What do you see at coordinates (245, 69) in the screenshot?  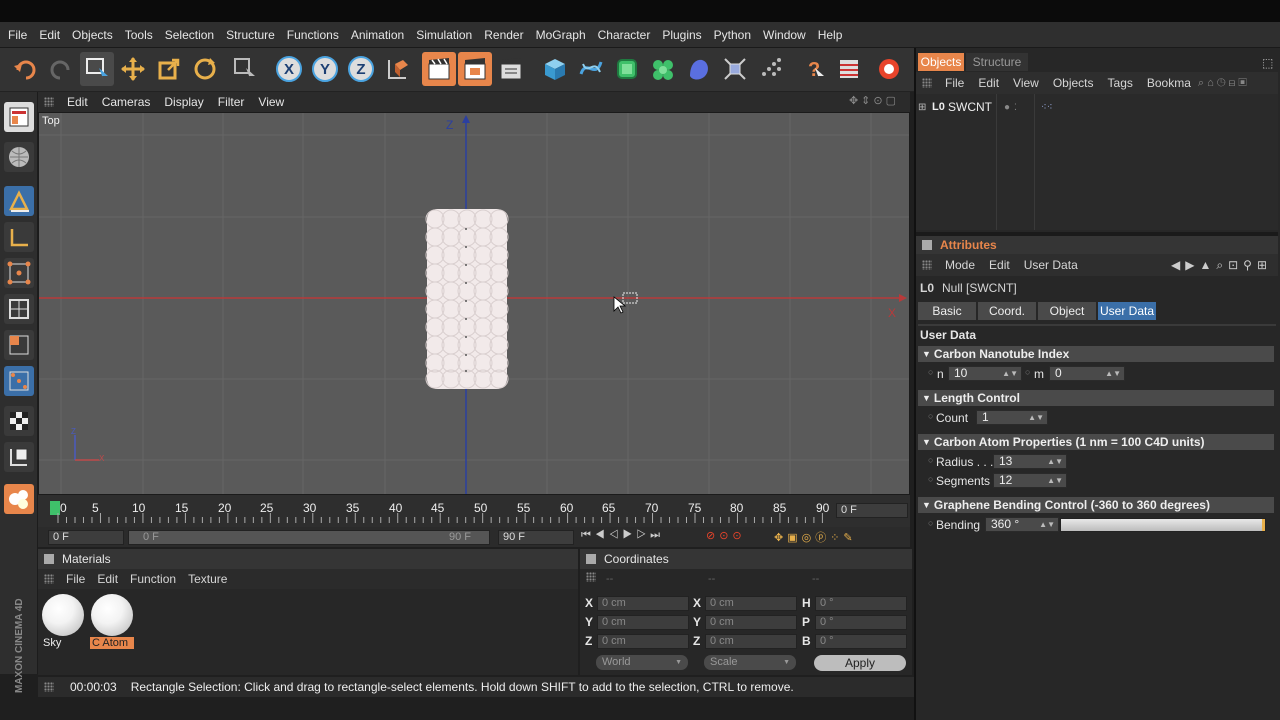 I see `live-selection-icon` at bounding box center [245, 69].